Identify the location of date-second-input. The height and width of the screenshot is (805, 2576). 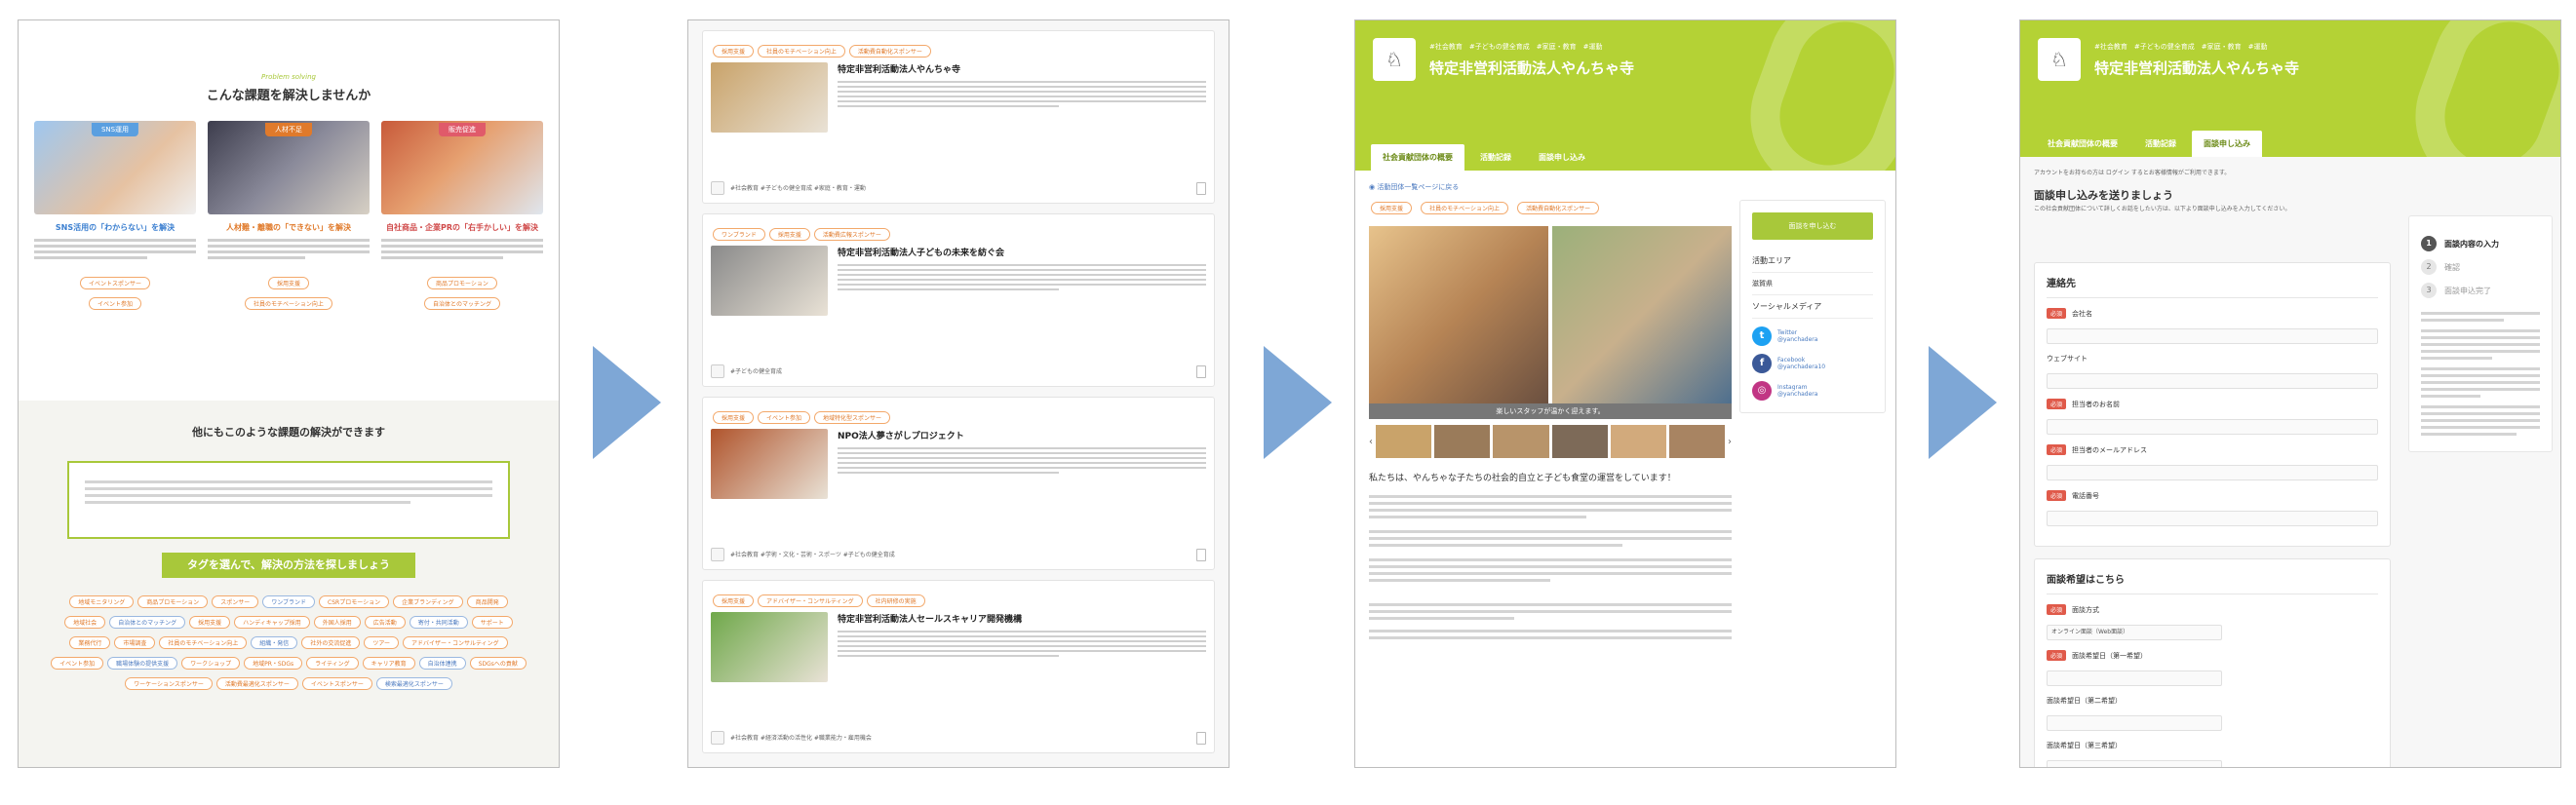
(2134, 723).